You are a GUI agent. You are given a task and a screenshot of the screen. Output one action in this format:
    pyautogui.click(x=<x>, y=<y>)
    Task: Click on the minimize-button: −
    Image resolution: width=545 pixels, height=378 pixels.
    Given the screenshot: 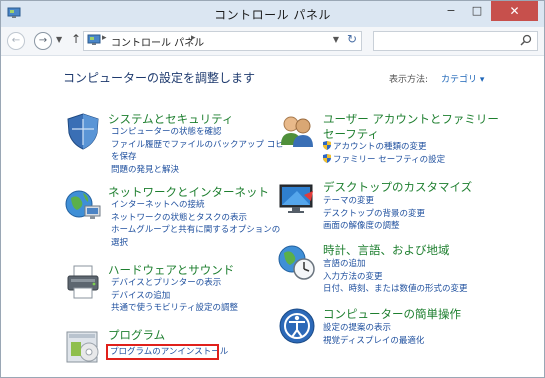 What is the action you would take?
    pyautogui.click(x=451, y=11)
    